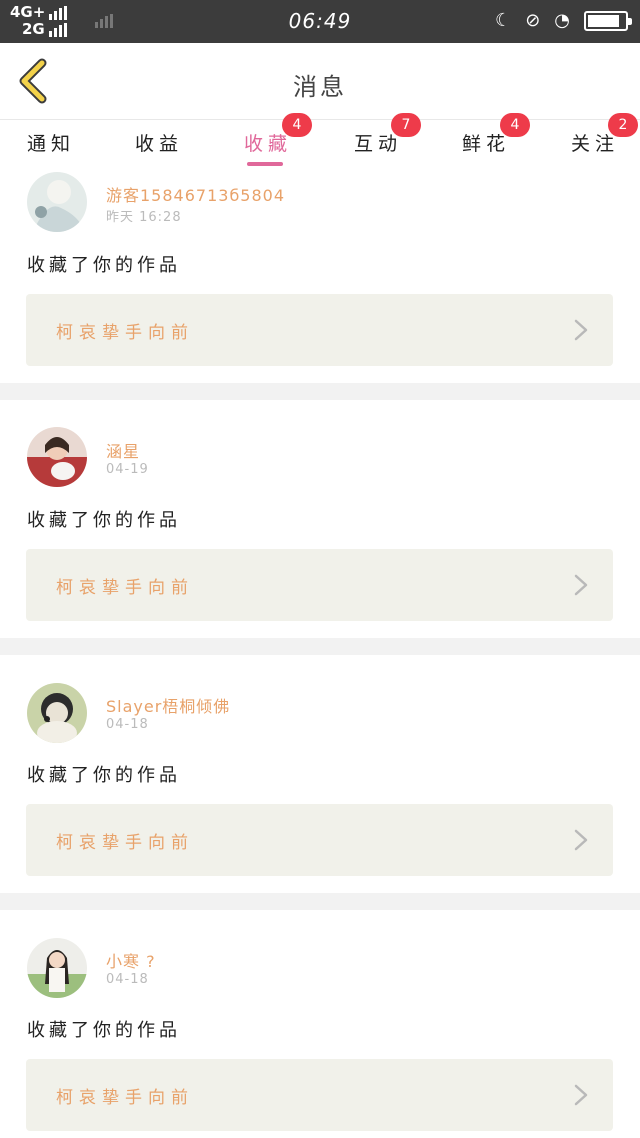 Image resolution: width=640 pixels, height=1138 pixels. I want to click on timestamp: 昨天 16:28, so click(144, 217).